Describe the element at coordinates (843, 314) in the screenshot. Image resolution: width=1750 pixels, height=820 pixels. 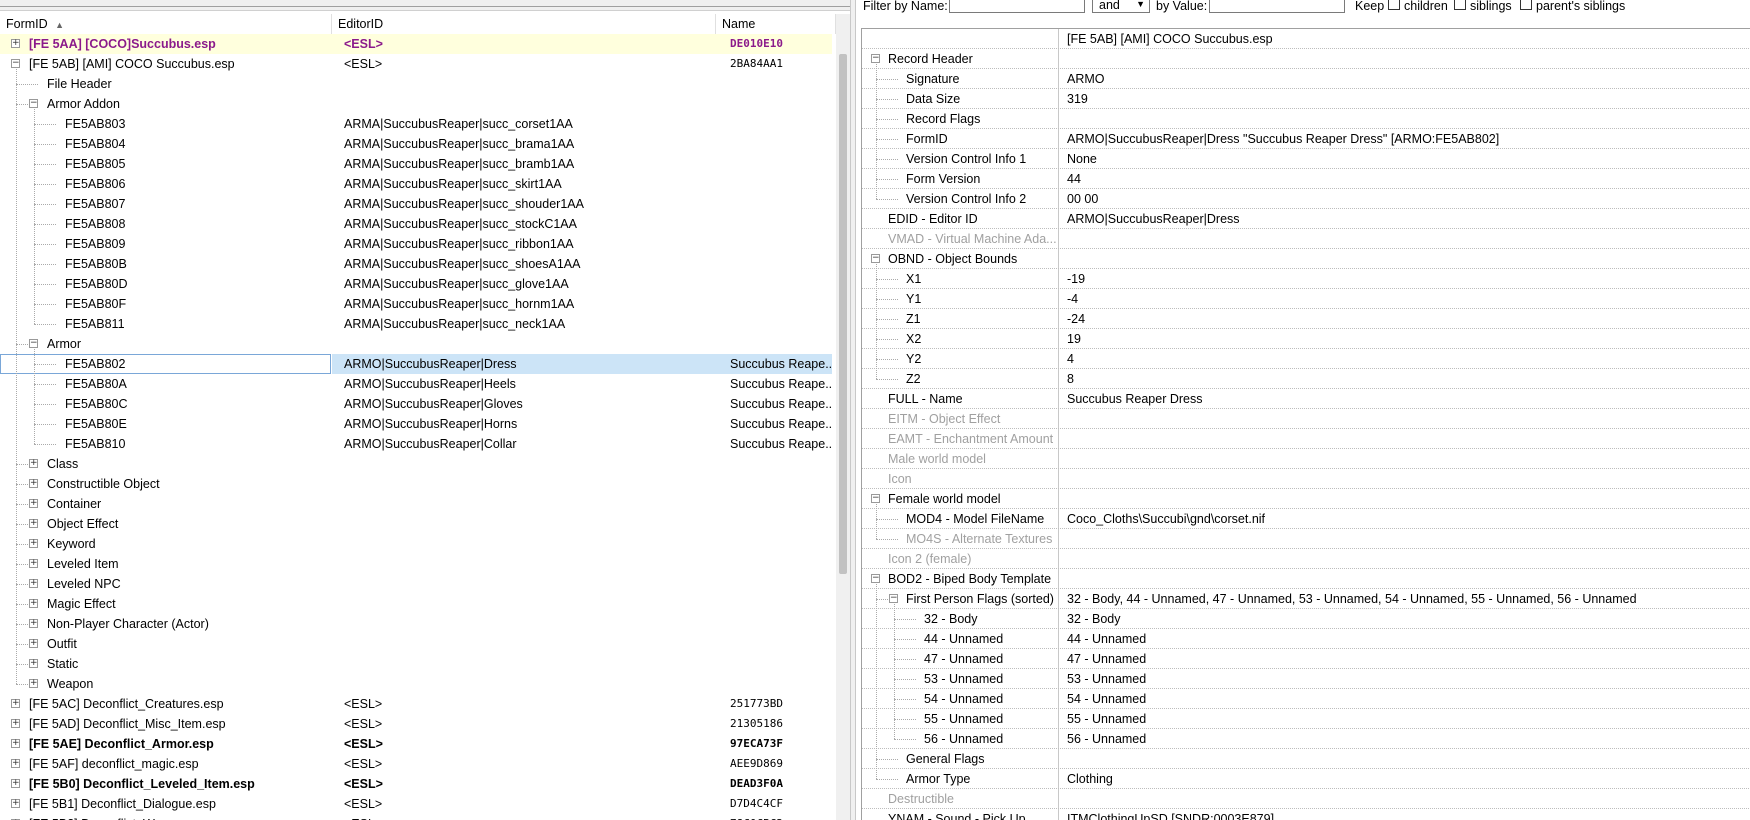
I see `left-scrollbar-thumb` at that location.